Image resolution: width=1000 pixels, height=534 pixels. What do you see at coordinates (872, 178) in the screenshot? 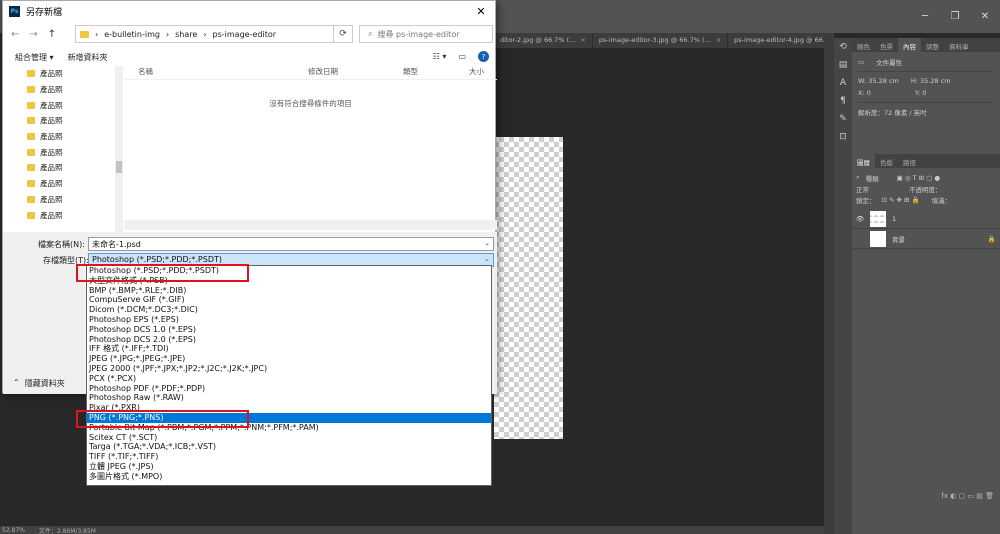
I see `layer-filter-select: 種類` at bounding box center [872, 178].